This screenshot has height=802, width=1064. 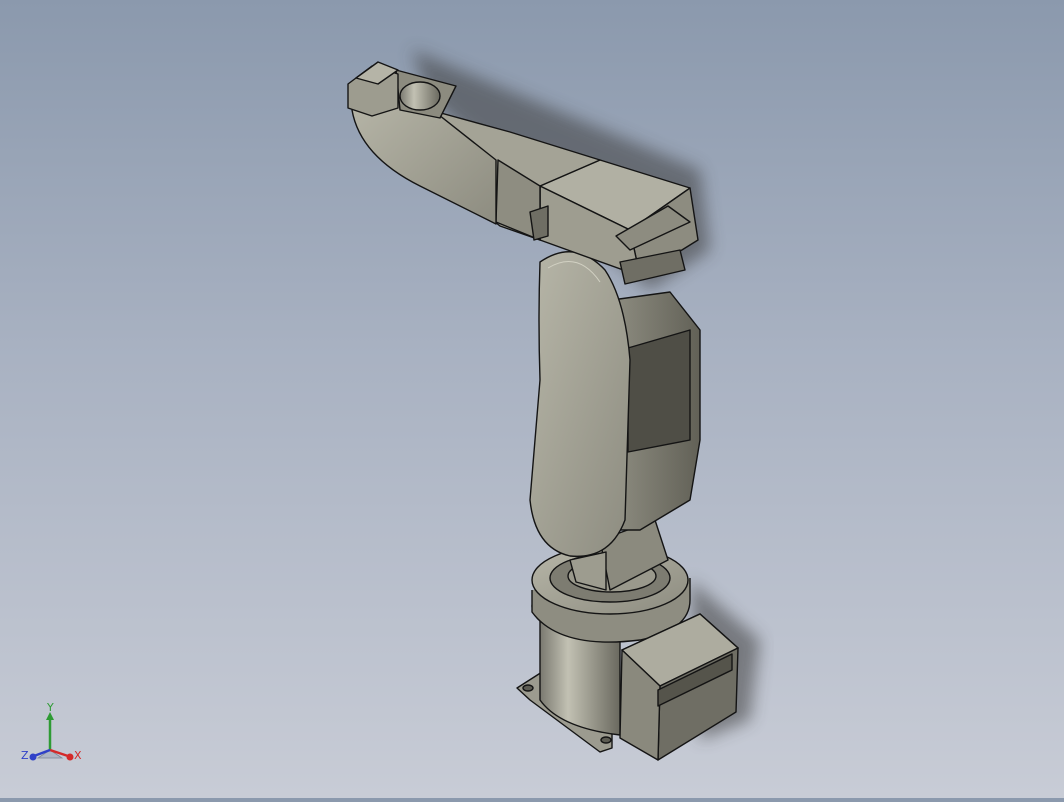 I want to click on coordinate-triad: Y X Z, so click(x=53, y=737).